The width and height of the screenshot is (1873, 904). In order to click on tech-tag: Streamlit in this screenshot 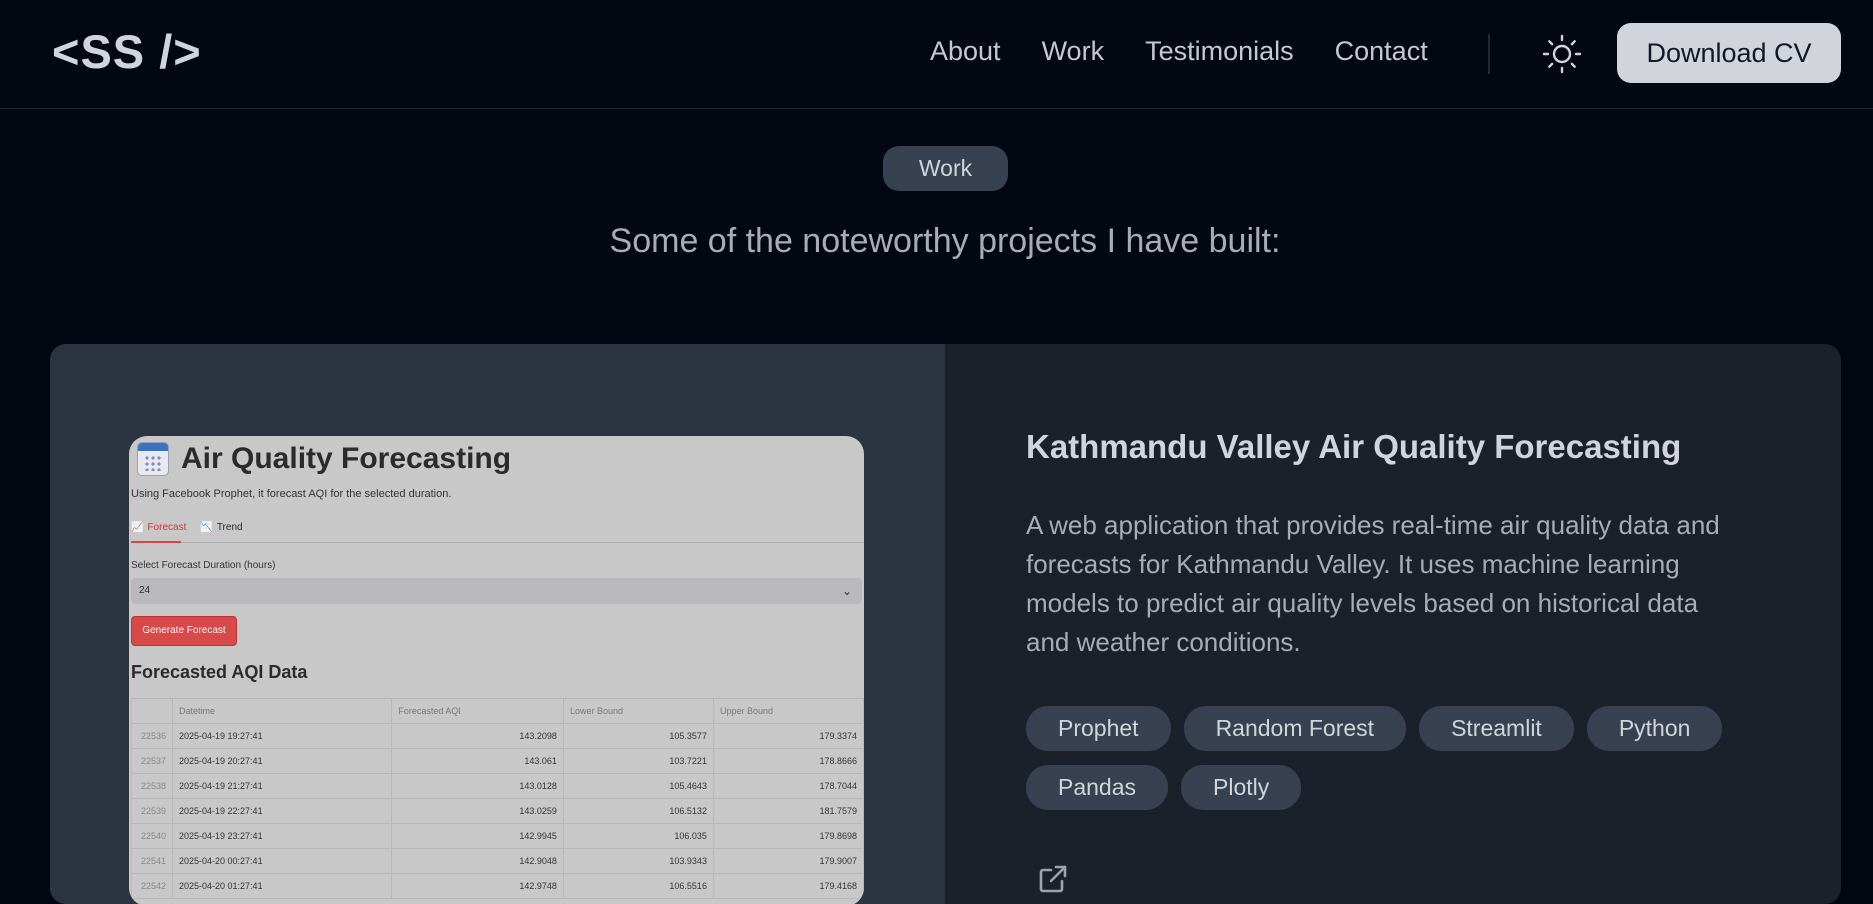, I will do `click(1496, 728)`.